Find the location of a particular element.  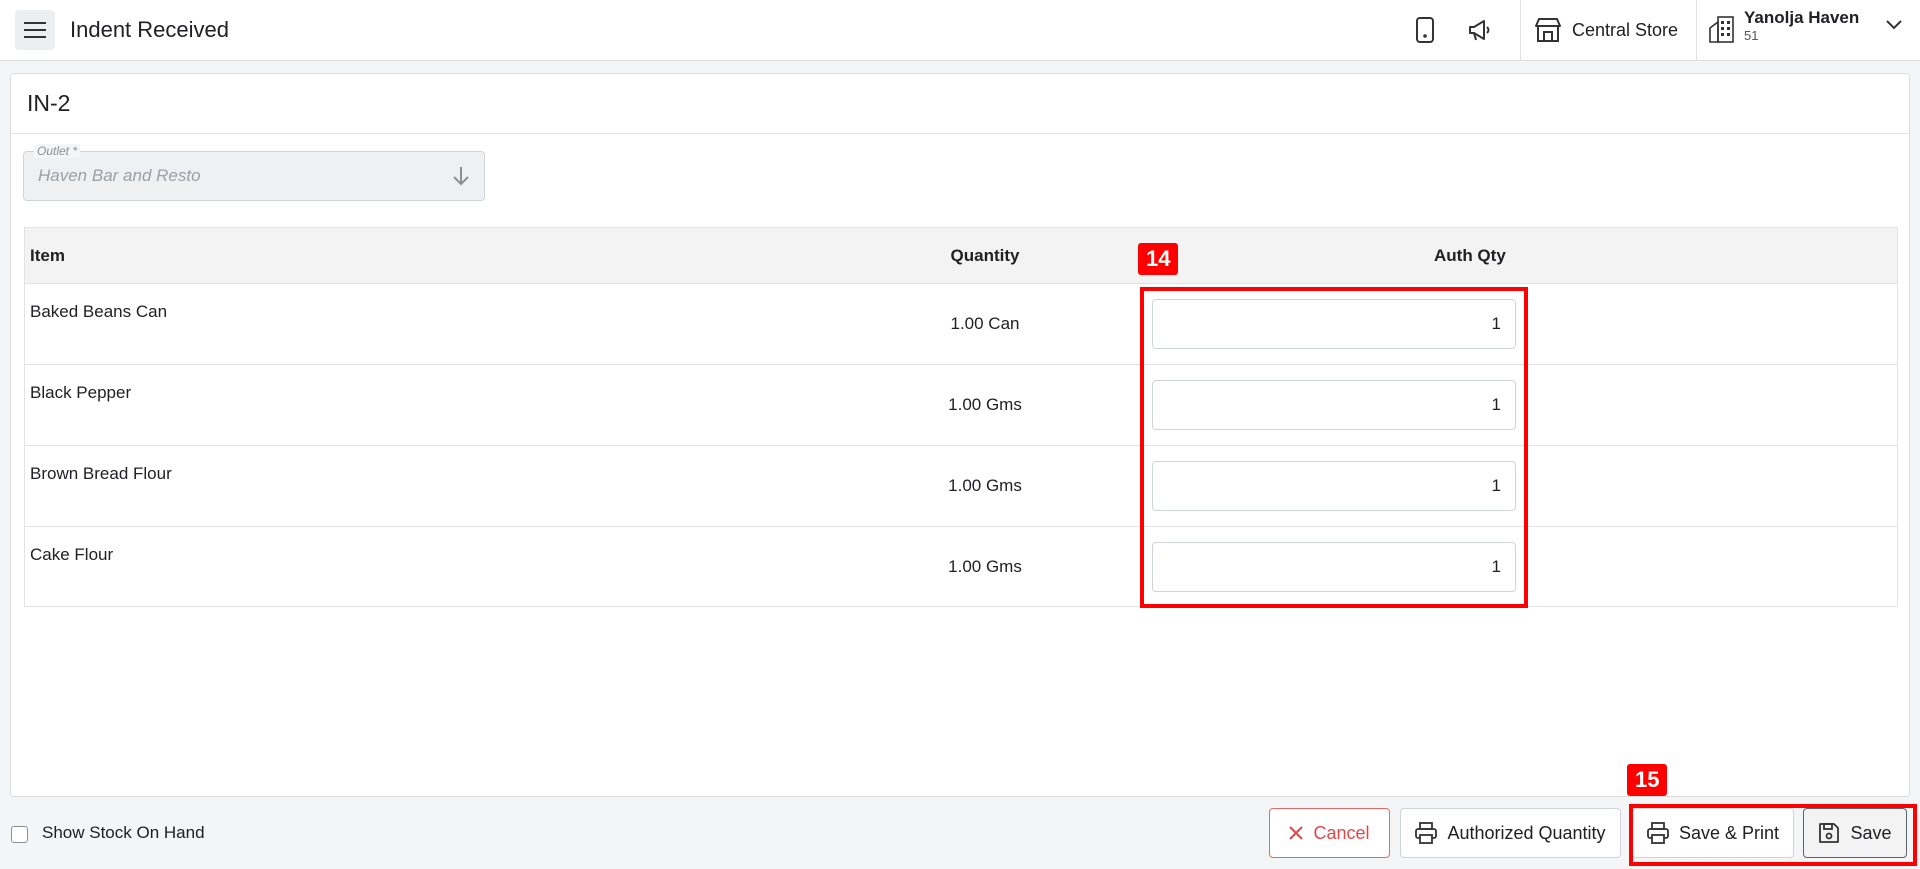

show-stock-checkbox is located at coordinates (19, 834).